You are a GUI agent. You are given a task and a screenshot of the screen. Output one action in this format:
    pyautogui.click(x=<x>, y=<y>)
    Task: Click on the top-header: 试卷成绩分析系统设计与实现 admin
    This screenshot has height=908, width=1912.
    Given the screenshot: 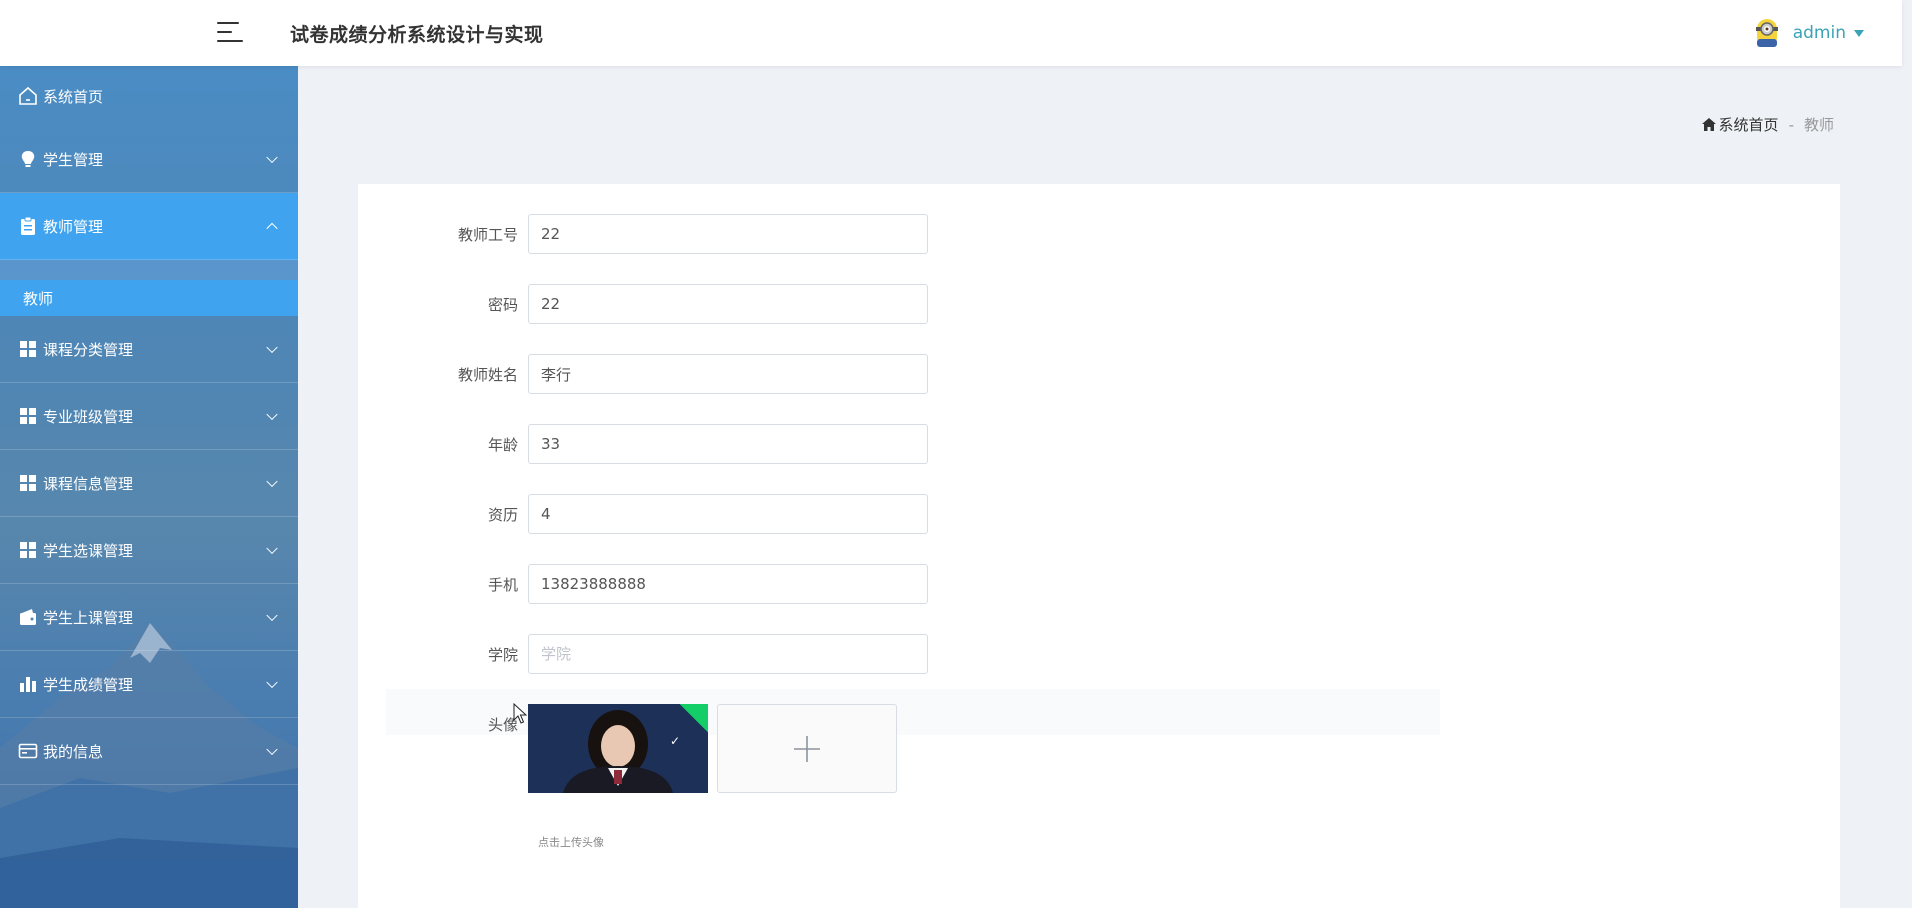 What is the action you would take?
    pyautogui.click(x=951, y=33)
    